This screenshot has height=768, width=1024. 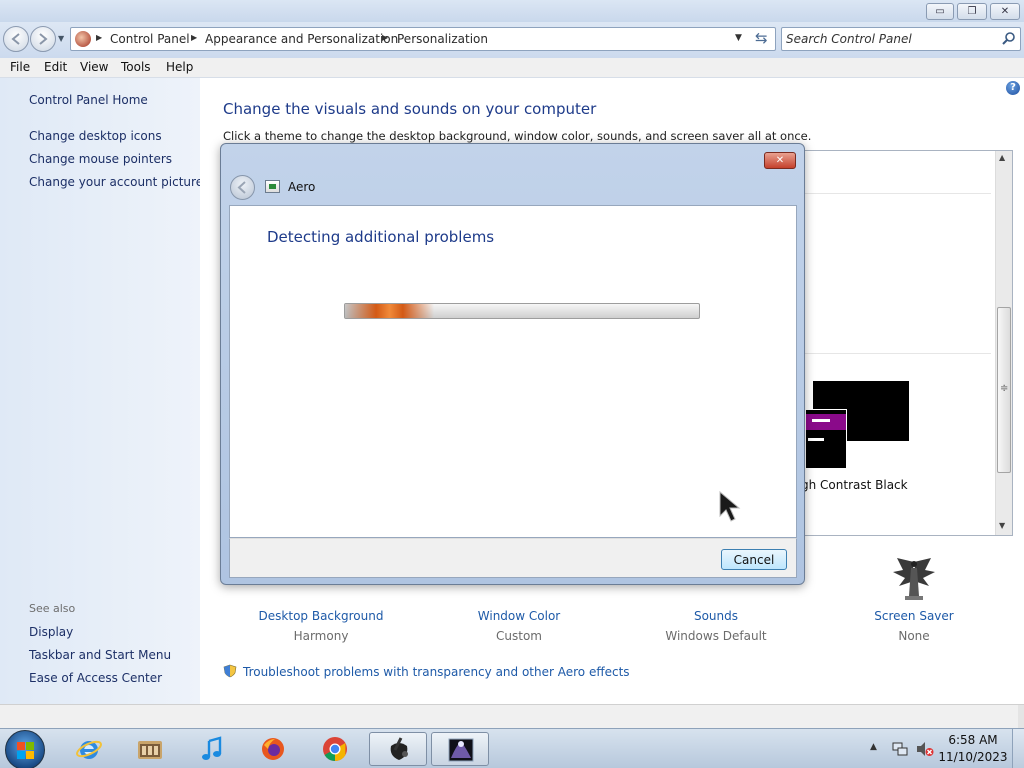 I want to click on see-also-heading: See also, so click(x=52, y=608).